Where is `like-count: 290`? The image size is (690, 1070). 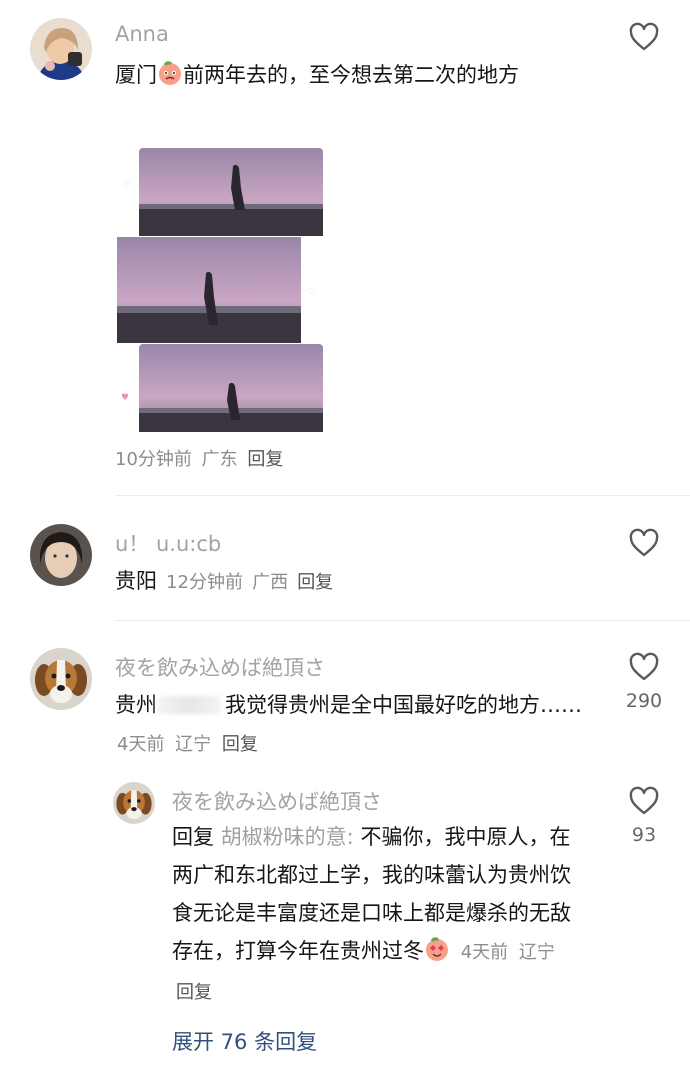 like-count: 290 is located at coordinates (644, 701).